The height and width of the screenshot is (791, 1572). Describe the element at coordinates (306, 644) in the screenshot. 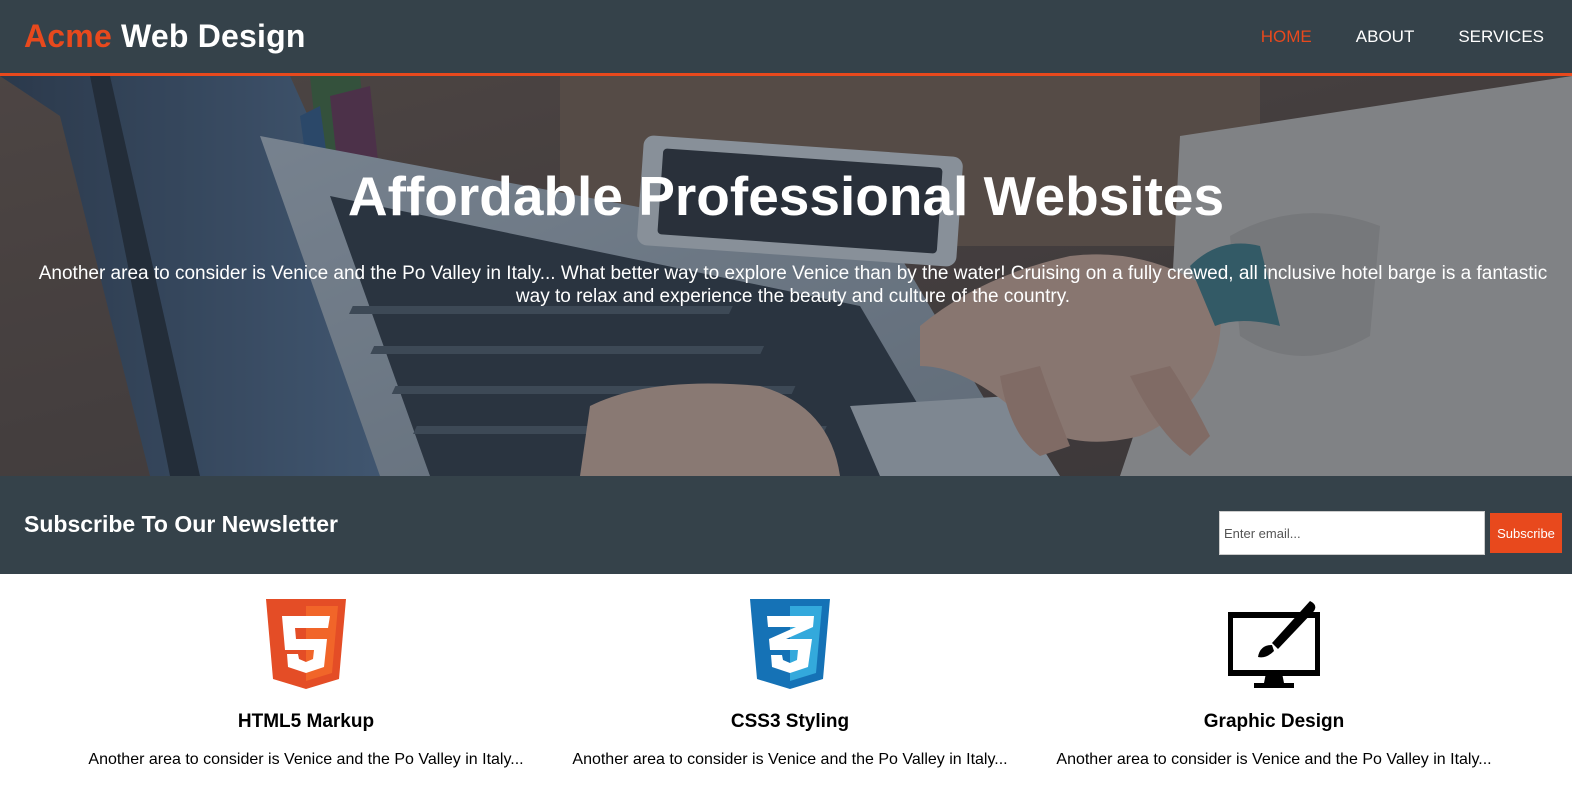

I see `html5-logo-icon` at that location.